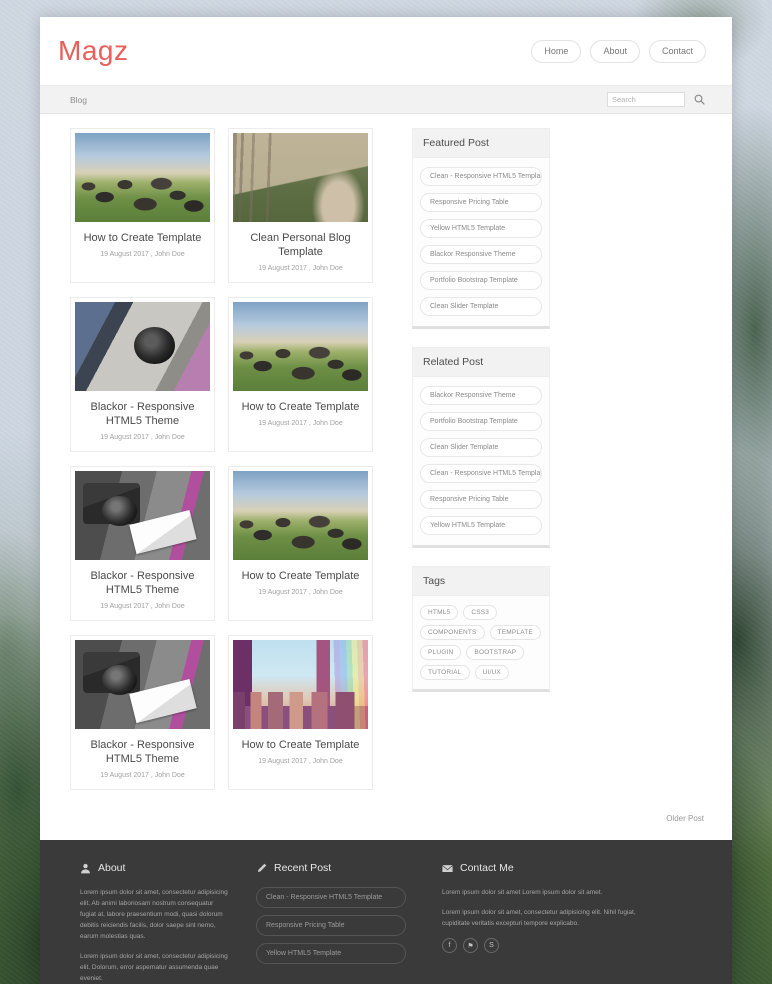  Describe the element at coordinates (615, 51) in the screenshot. I see `nav-item-about: About` at that location.